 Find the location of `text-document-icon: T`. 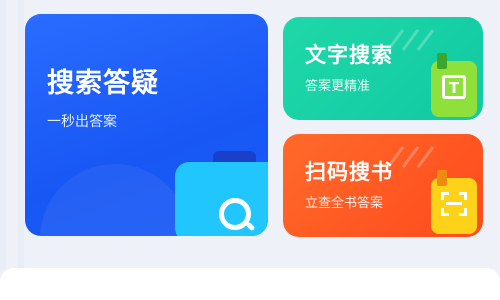

text-document-icon: T is located at coordinates (454, 85).